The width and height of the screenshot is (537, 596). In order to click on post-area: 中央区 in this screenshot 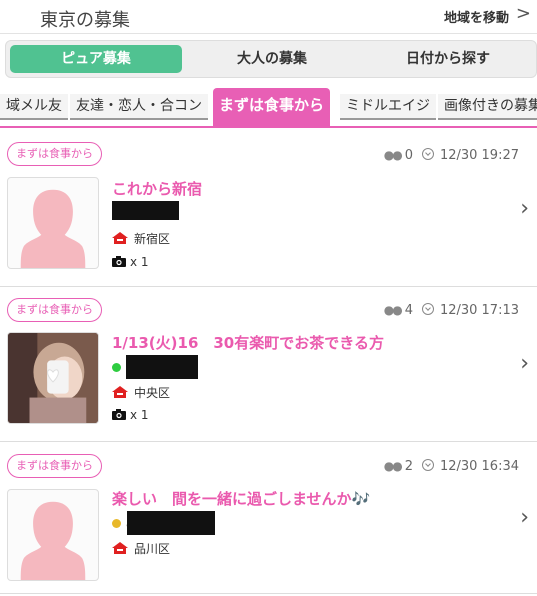, I will do `click(141, 392)`.